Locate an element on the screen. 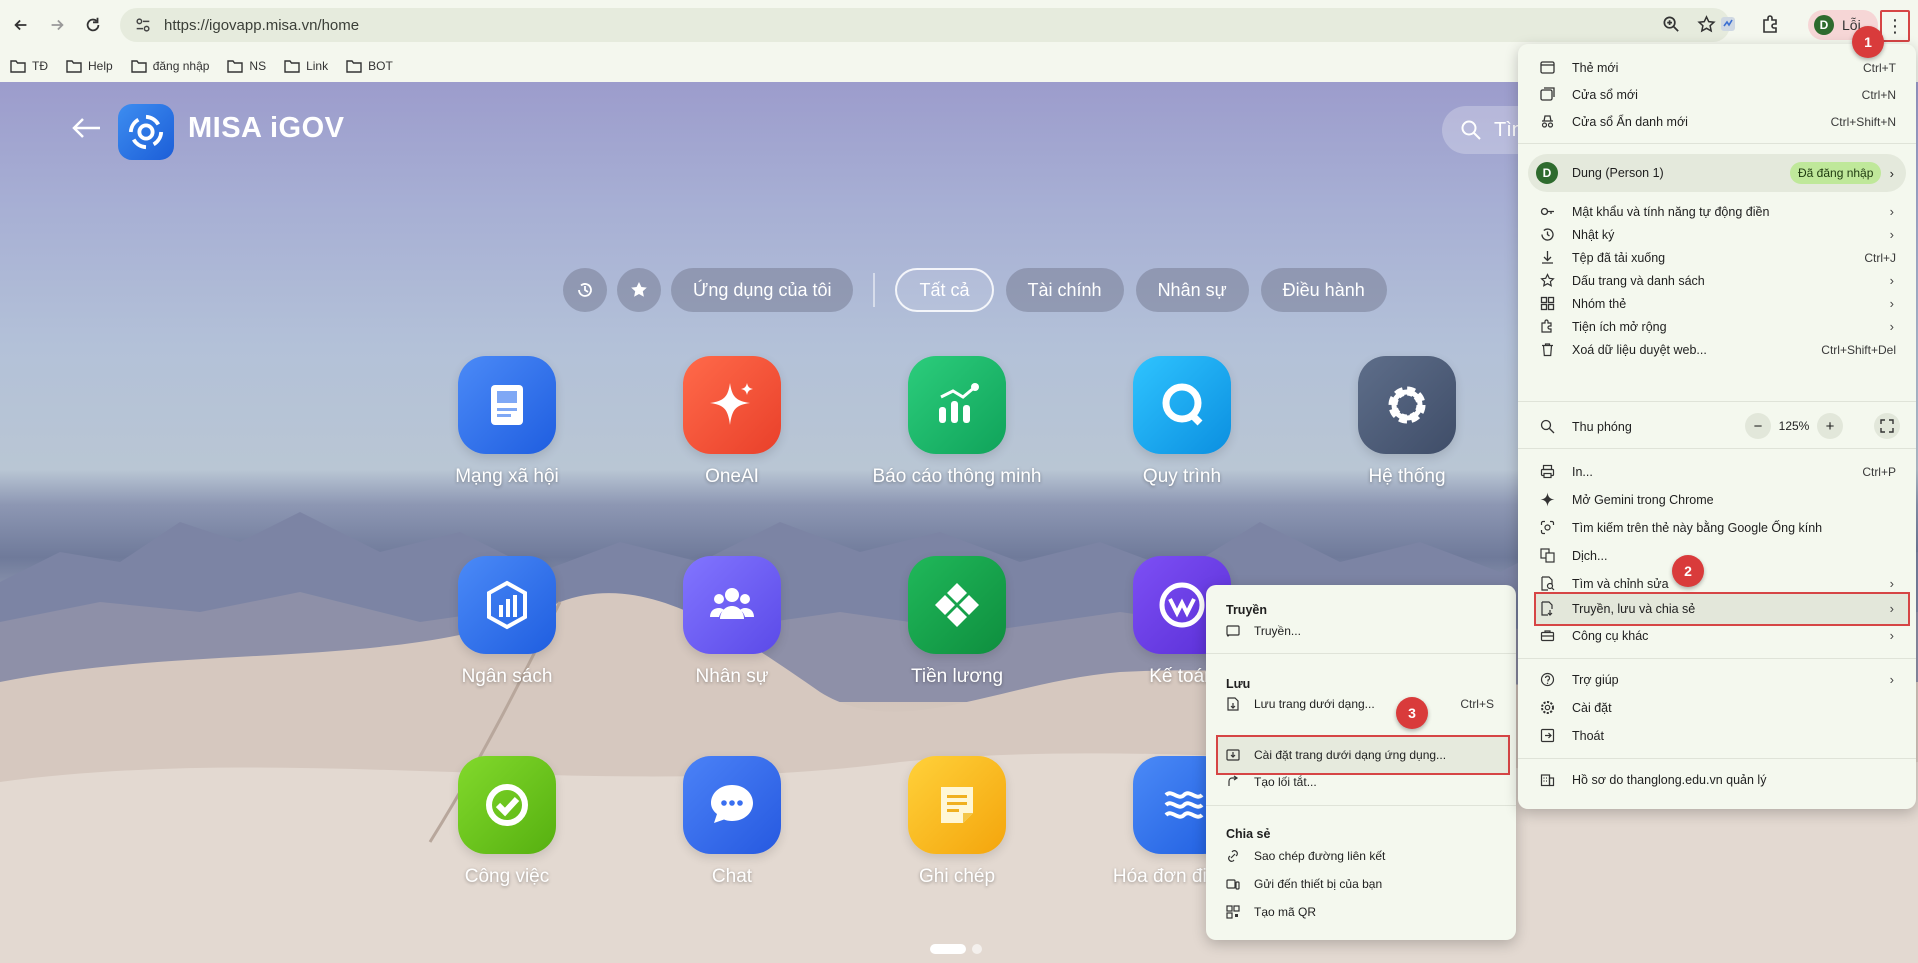  reload-button is located at coordinates (93, 25).